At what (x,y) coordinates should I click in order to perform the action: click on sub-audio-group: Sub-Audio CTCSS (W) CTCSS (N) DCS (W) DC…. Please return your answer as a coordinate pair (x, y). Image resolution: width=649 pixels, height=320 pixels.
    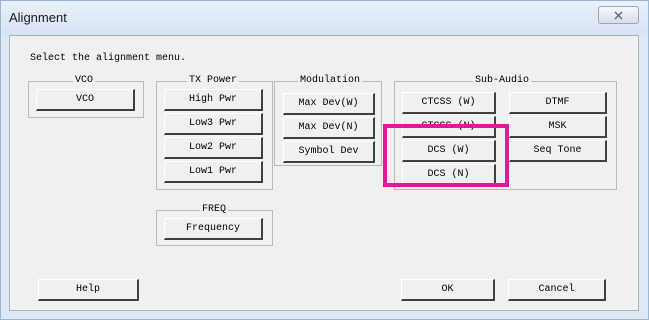
    Looking at the image, I should click on (505, 132).